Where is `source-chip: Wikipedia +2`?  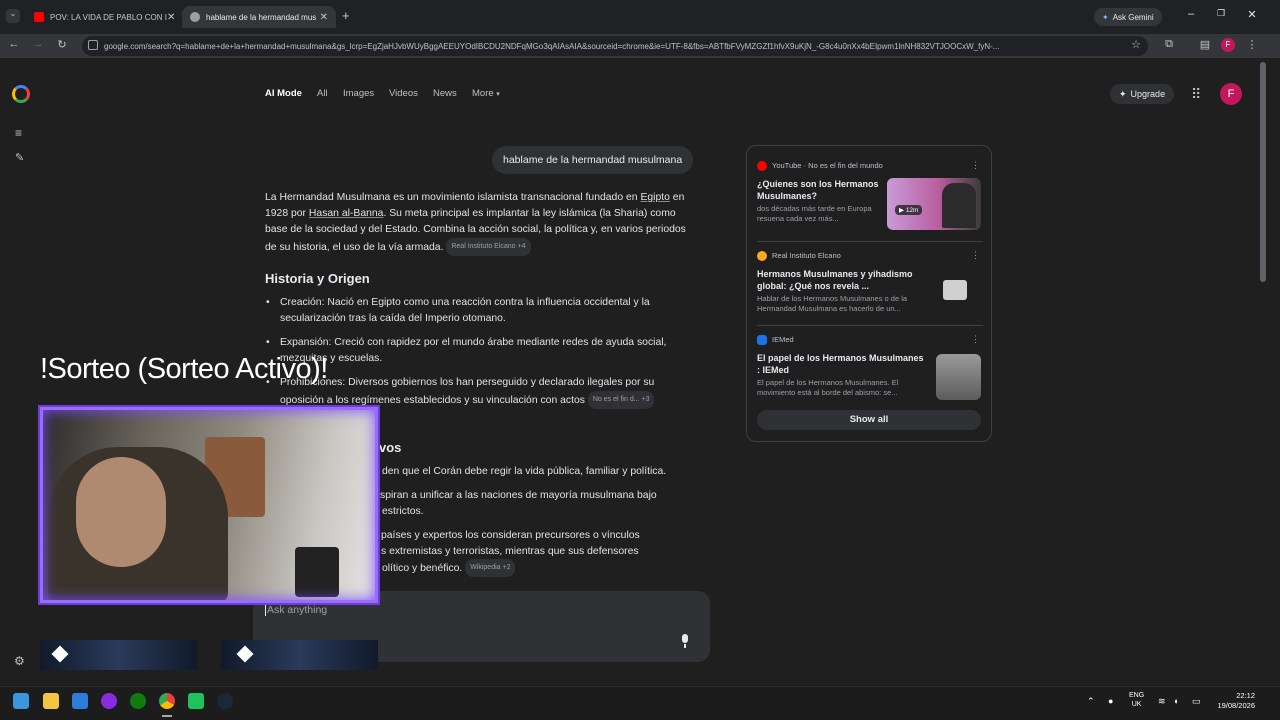
source-chip: Wikipedia +2 is located at coordinates (490, 568).